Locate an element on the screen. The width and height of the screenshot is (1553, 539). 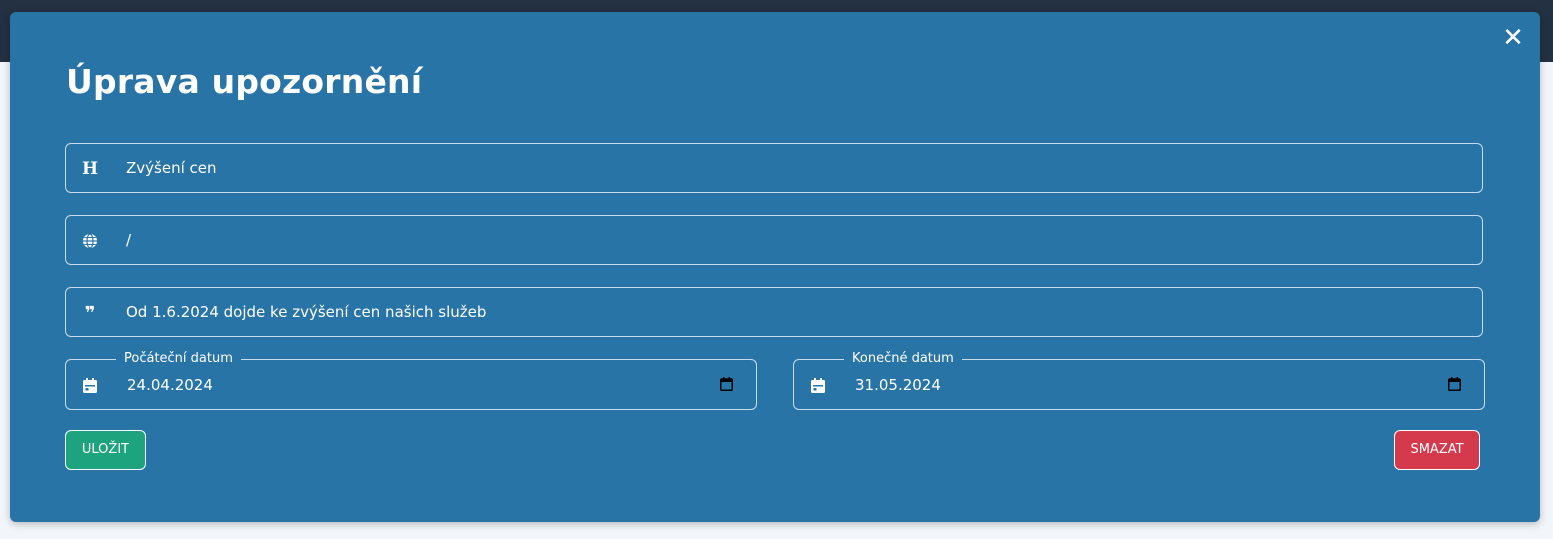
start-date-input: 24.04.2024 is located at coordinates (170, 384).